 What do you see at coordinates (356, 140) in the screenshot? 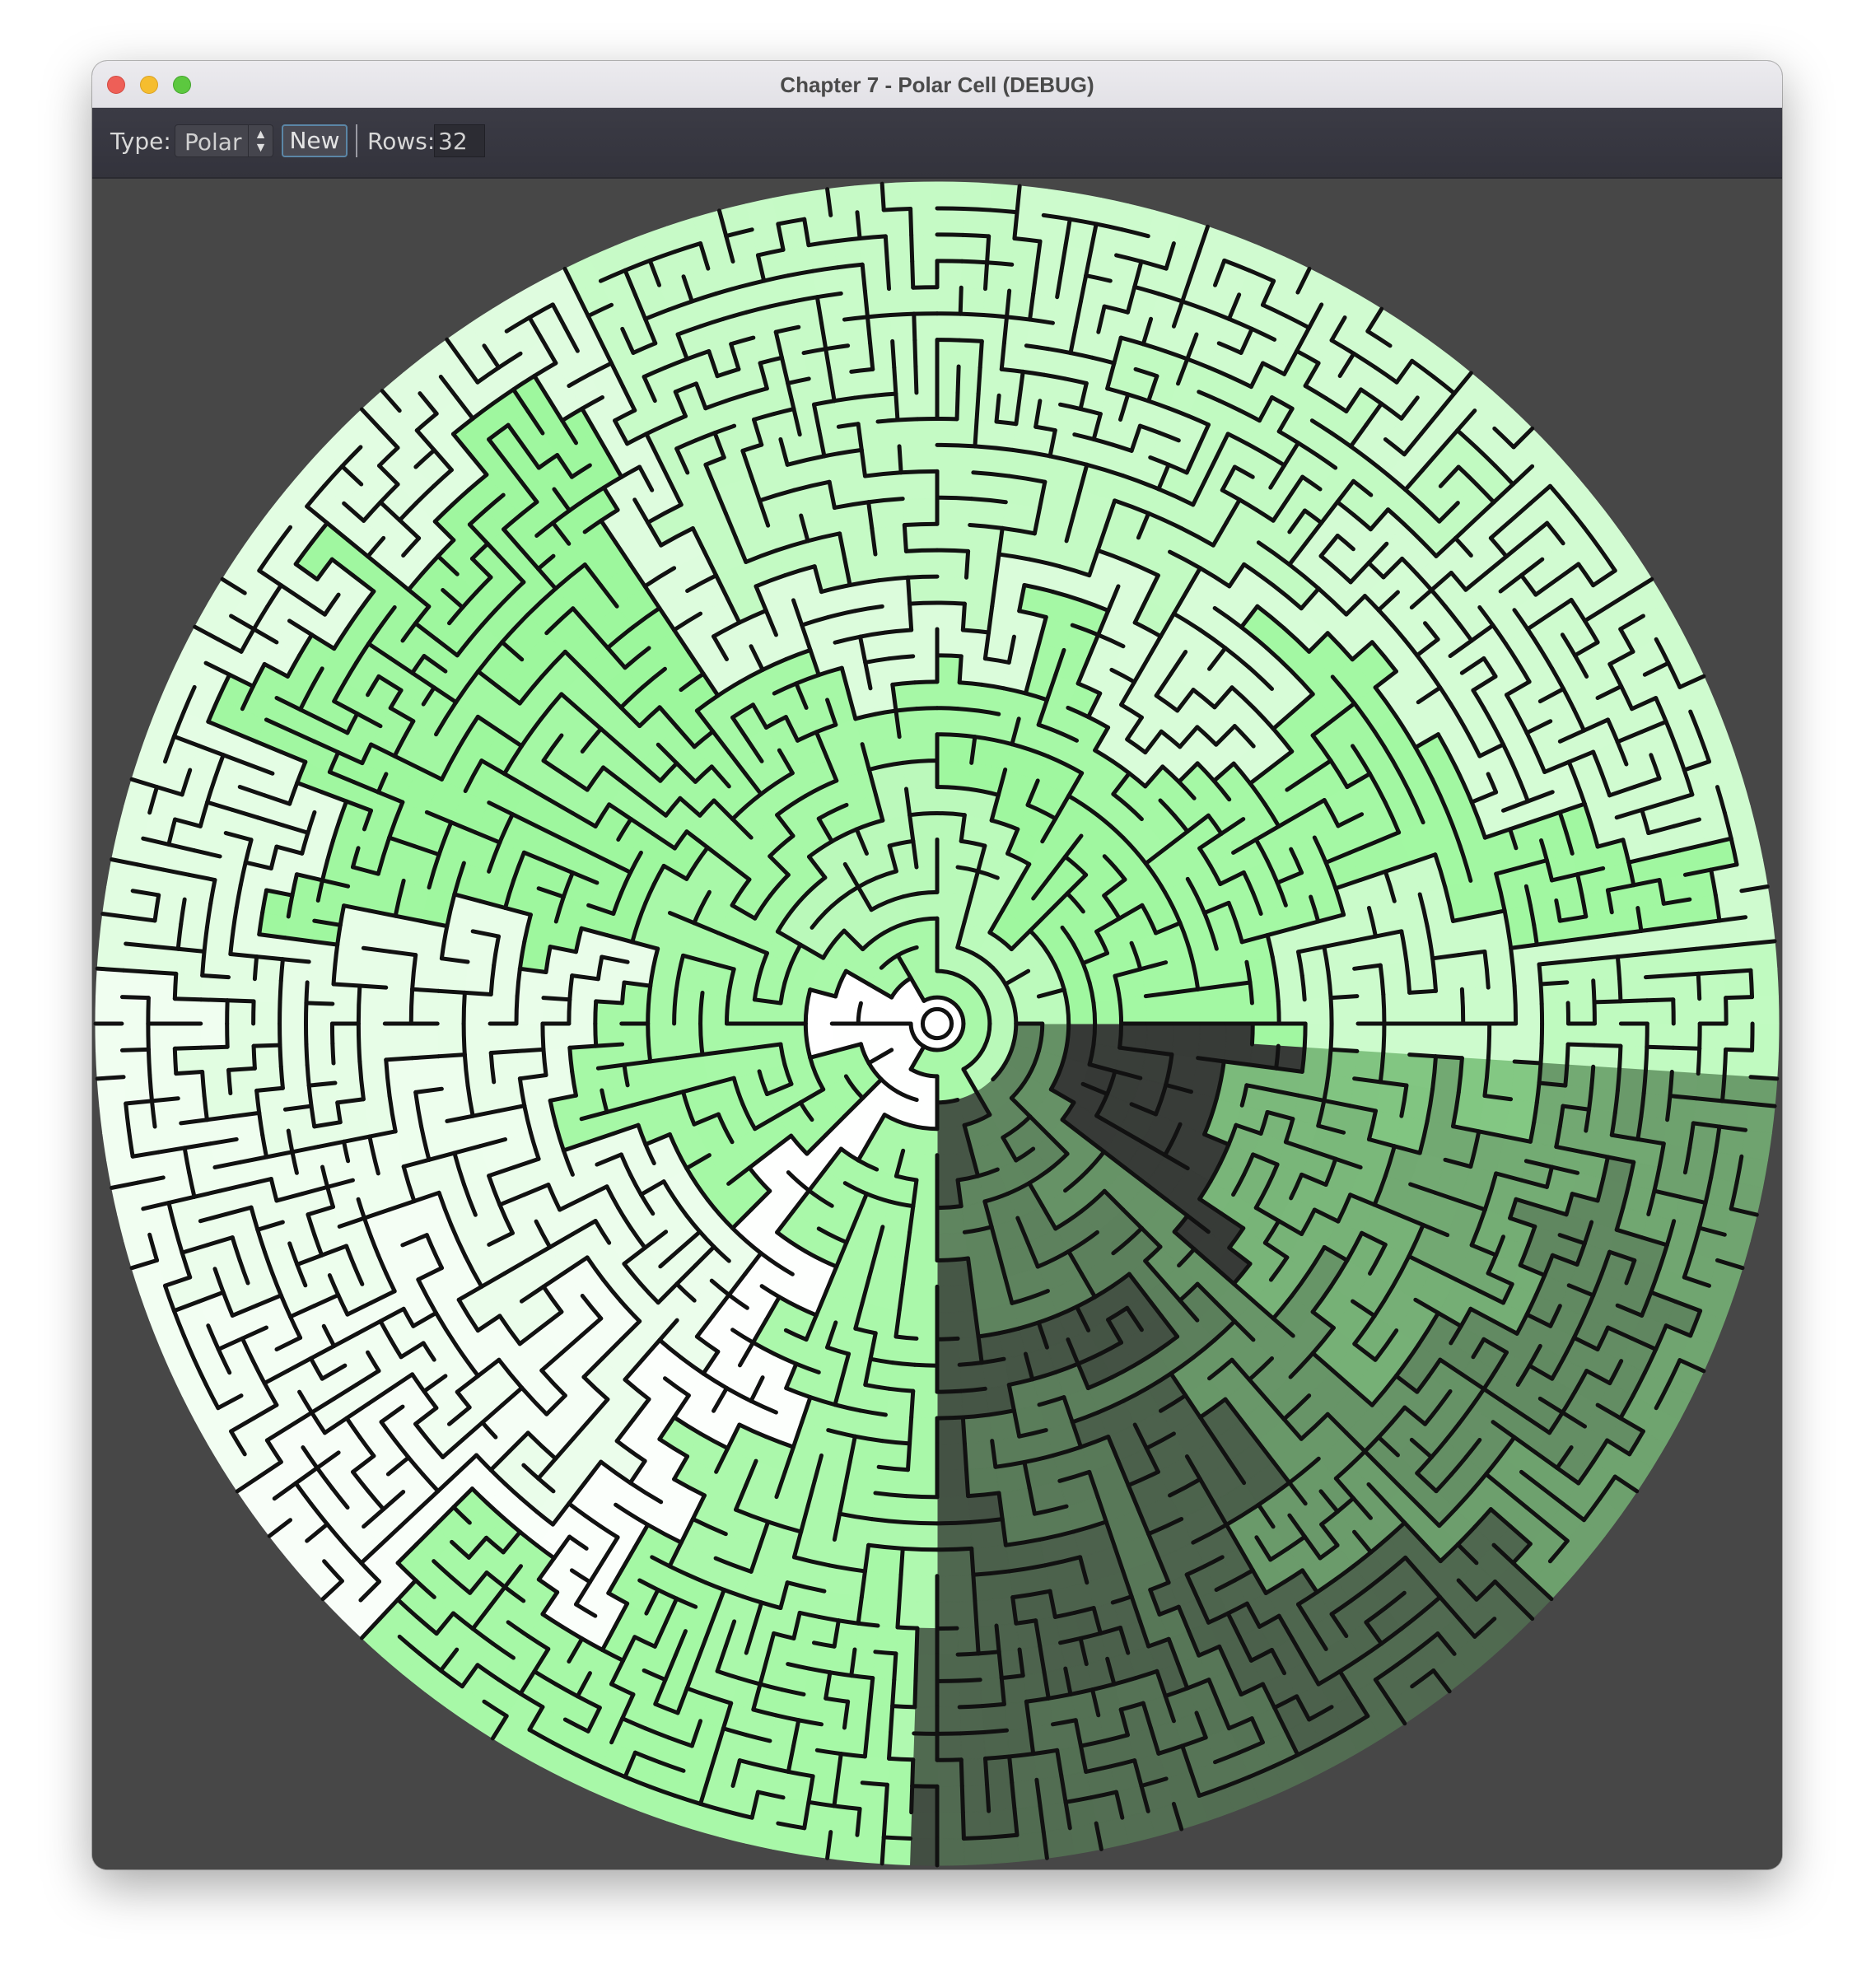
I see `toolbar-separator` at bounding box center [356, 140].